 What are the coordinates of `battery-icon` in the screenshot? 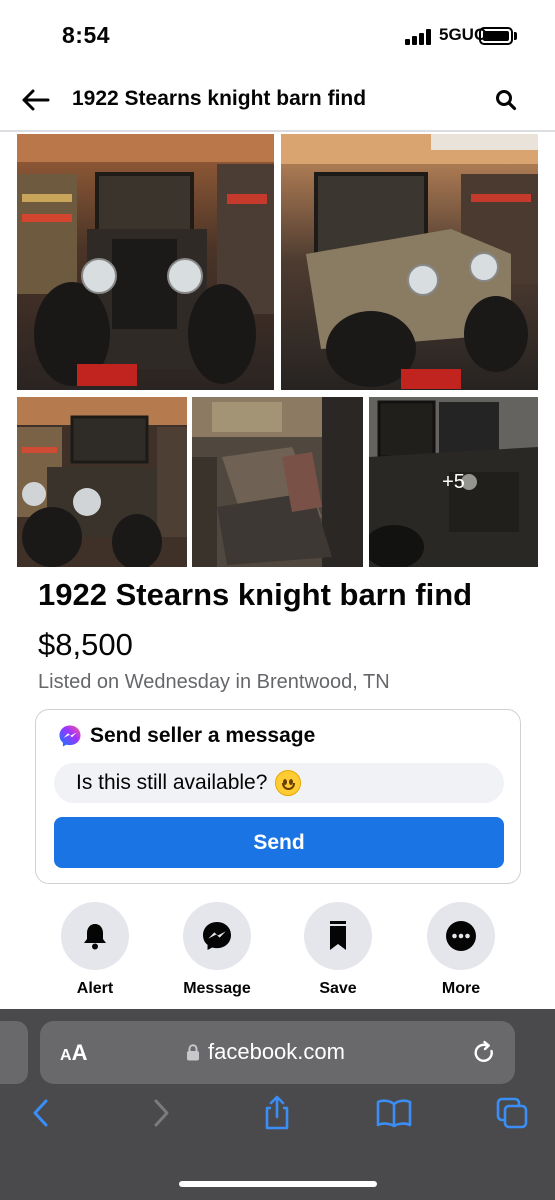 It's located at (496, 36).